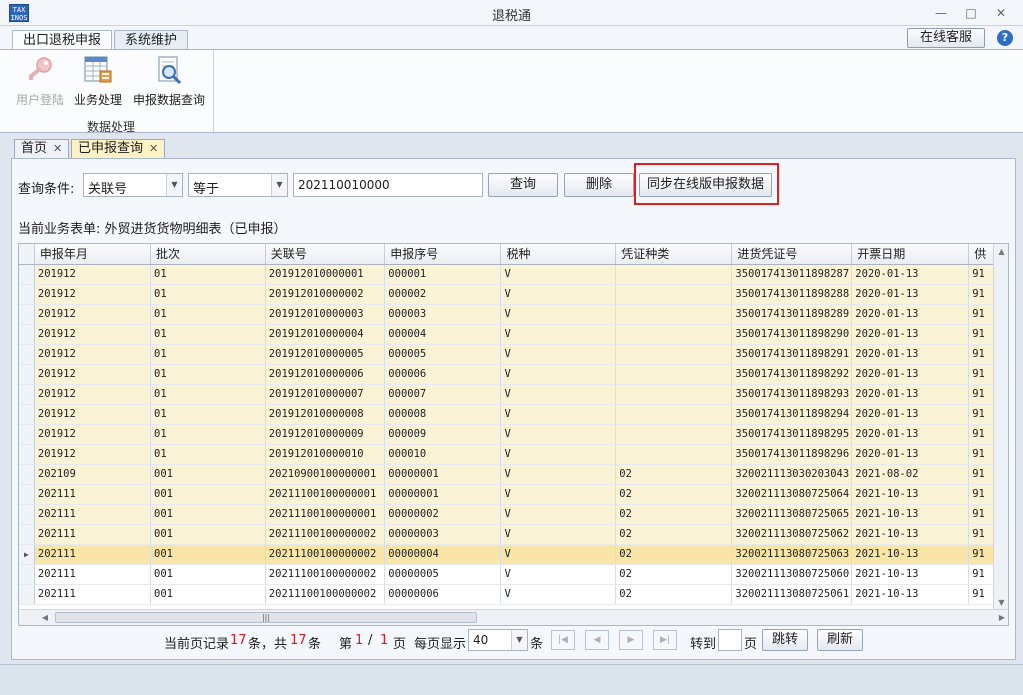 The height and width of the screenshot is (695, 1023). Describe the element at coordinates (325, 594) in the screenshot. I see `table-cell: 20211100100000002` at that location.